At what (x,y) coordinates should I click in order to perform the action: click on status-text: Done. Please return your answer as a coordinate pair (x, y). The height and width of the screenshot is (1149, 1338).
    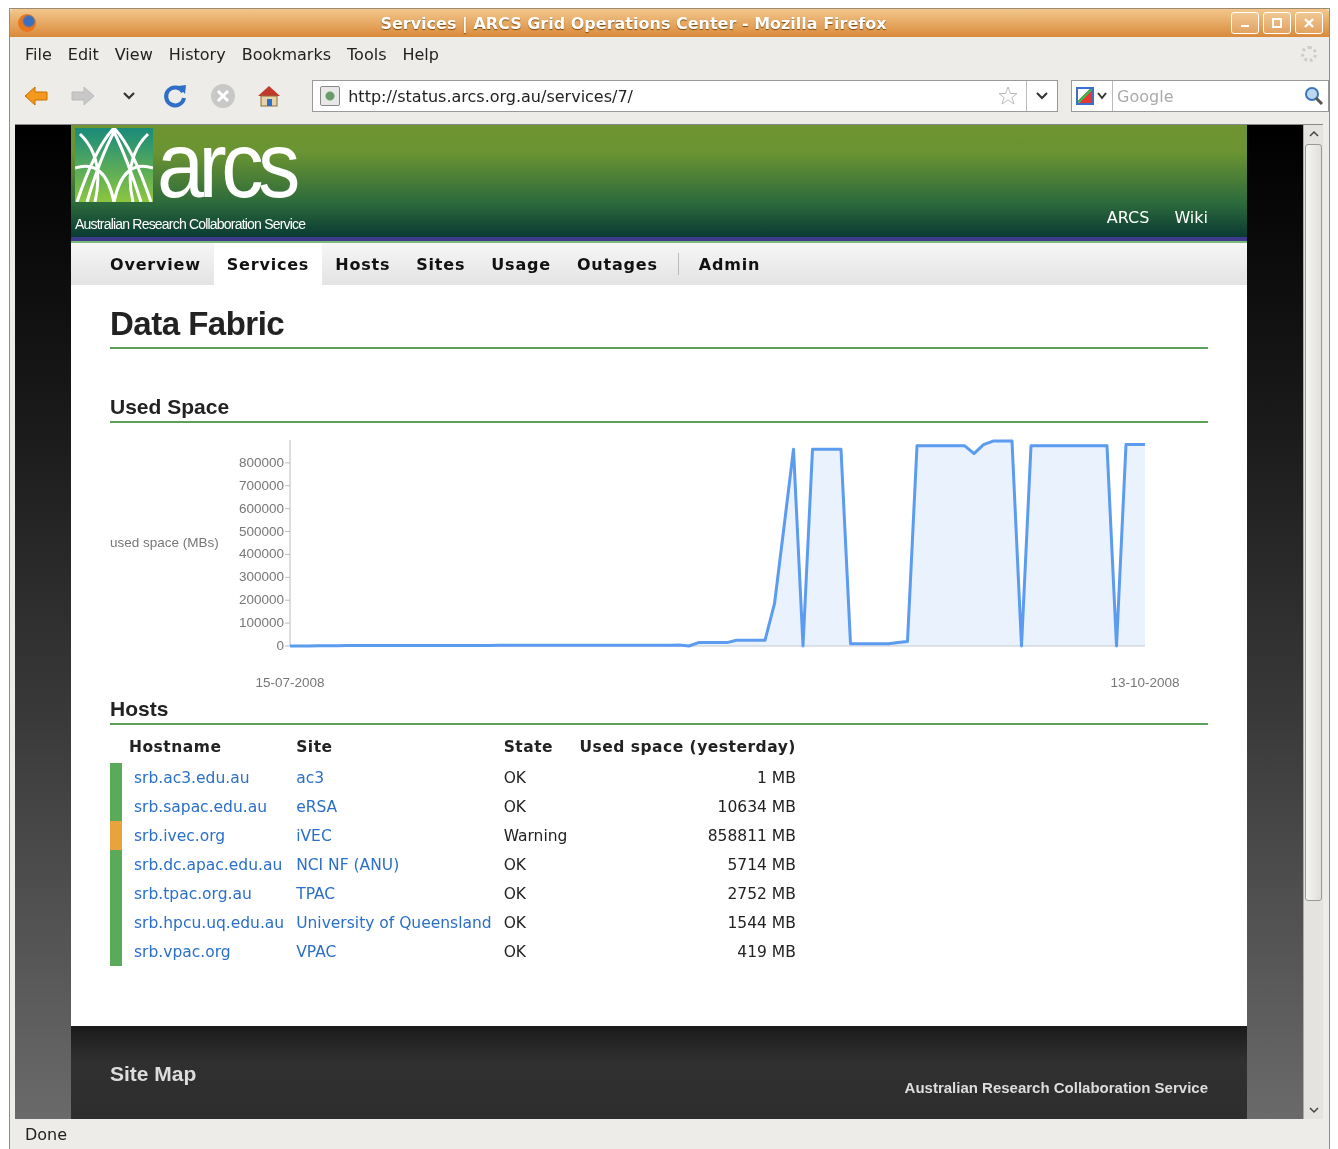
    Looking at the image, I should click on (46, 1134).